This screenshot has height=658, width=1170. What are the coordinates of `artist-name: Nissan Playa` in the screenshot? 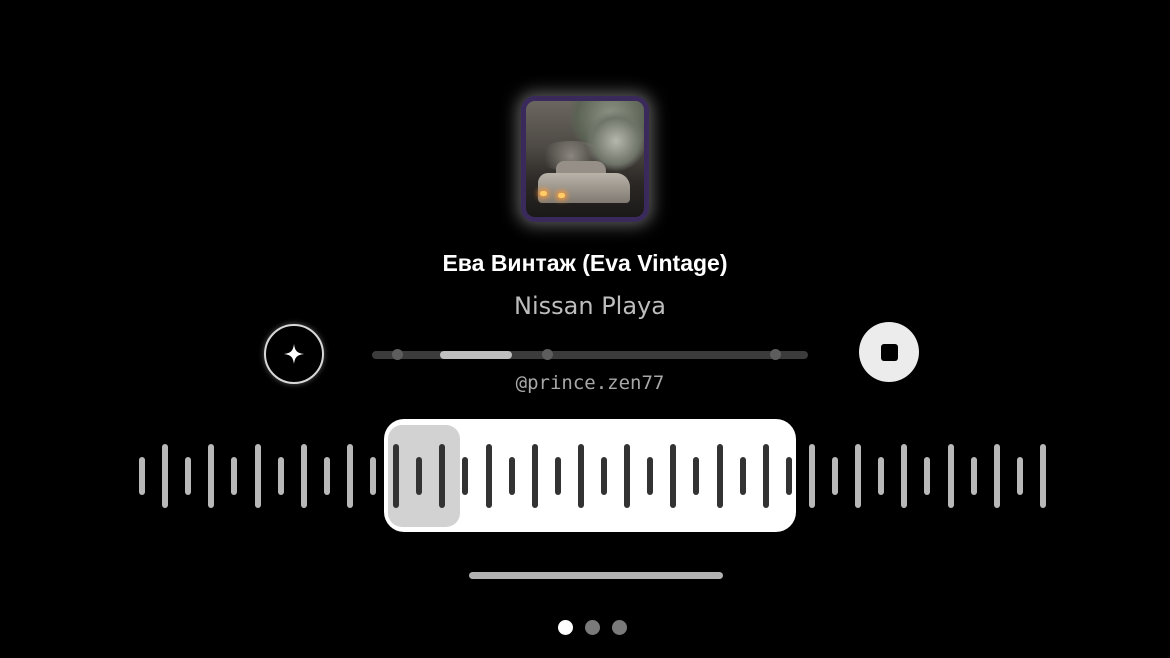 It's located at (590, 306).